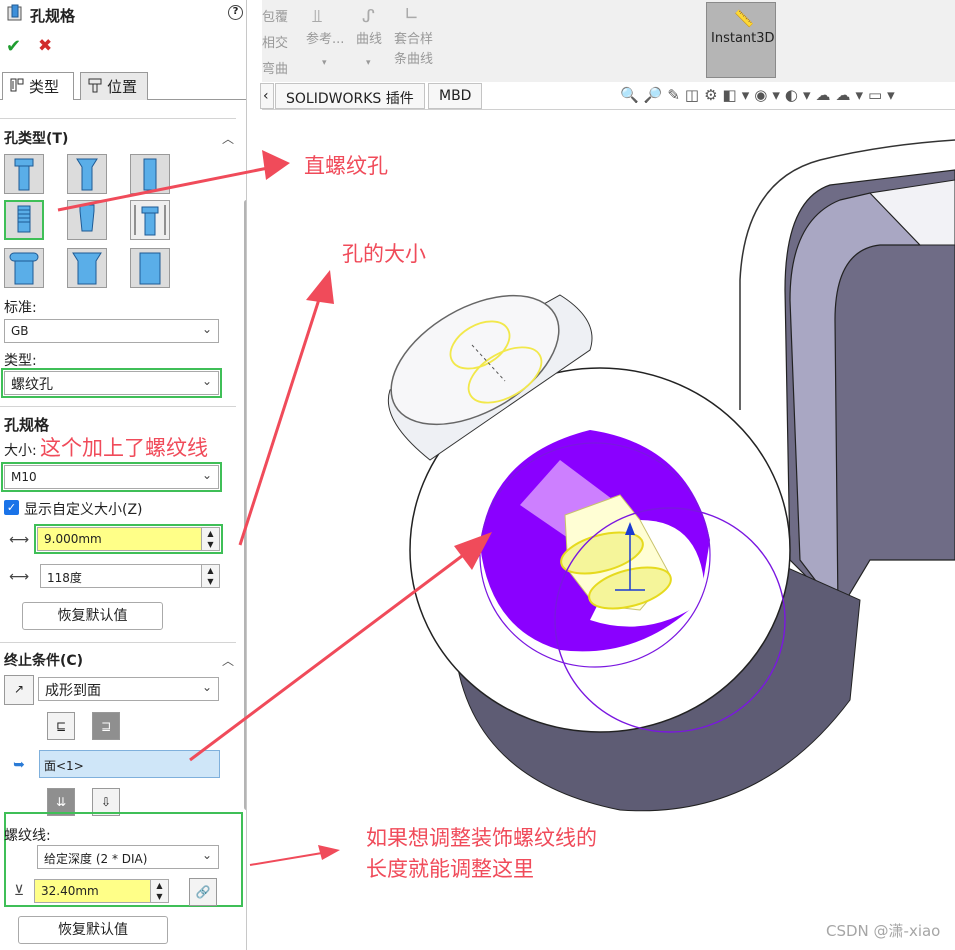 This screenshot has height=950, width=955. I want to click on heads-up-view-toolbar: 🔍🔎✎◫⚙◧▾◉▾◐▾☁☁▾▭▾, so click(760, 95).